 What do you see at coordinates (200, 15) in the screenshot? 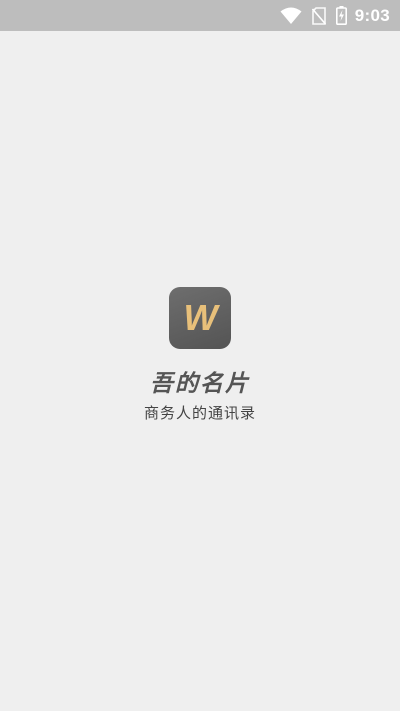
I see `status-bar: 9:03` at bounding box center [200, 15].